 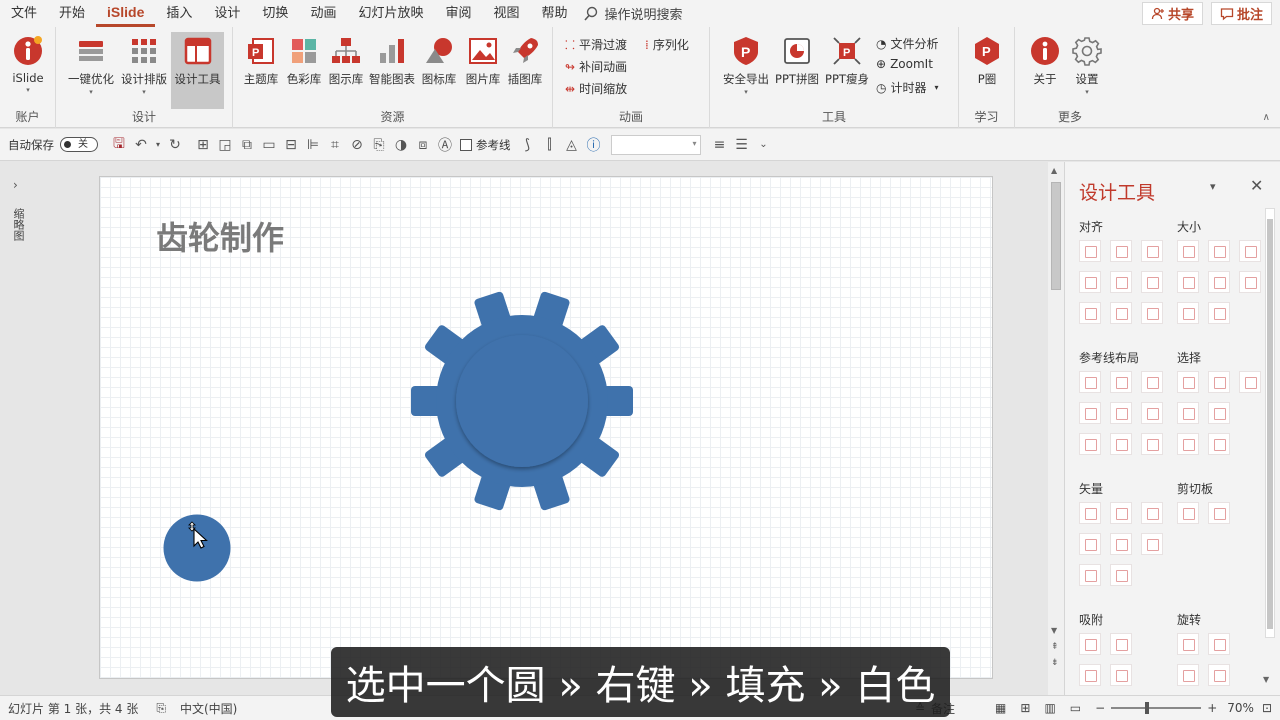 What do you see at coordinates (275, 13) in the screenshot?
I see `menu-transitions: 切换` at bounding box center [275, 13].